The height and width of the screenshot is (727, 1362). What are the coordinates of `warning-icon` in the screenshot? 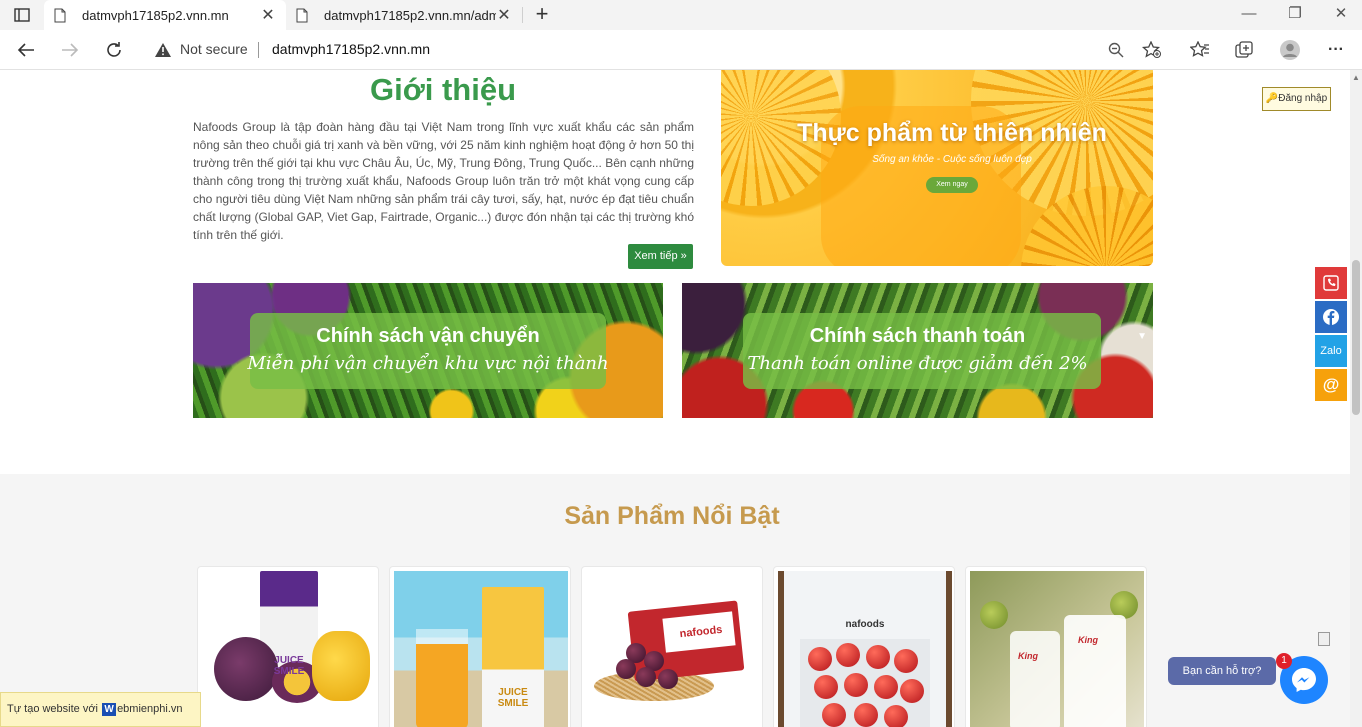 It's located at (163, 52).